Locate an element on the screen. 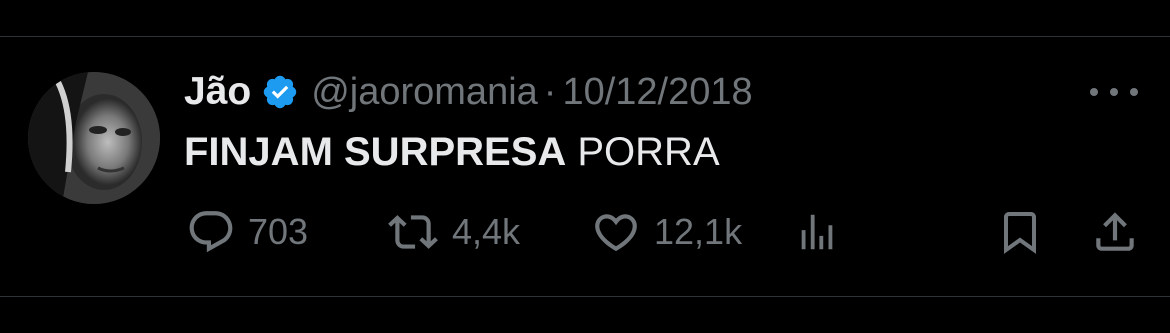 The height and width of the screenshot is (333, 1170). retweet-button: 4,4k is located at coordinates (453, 232).